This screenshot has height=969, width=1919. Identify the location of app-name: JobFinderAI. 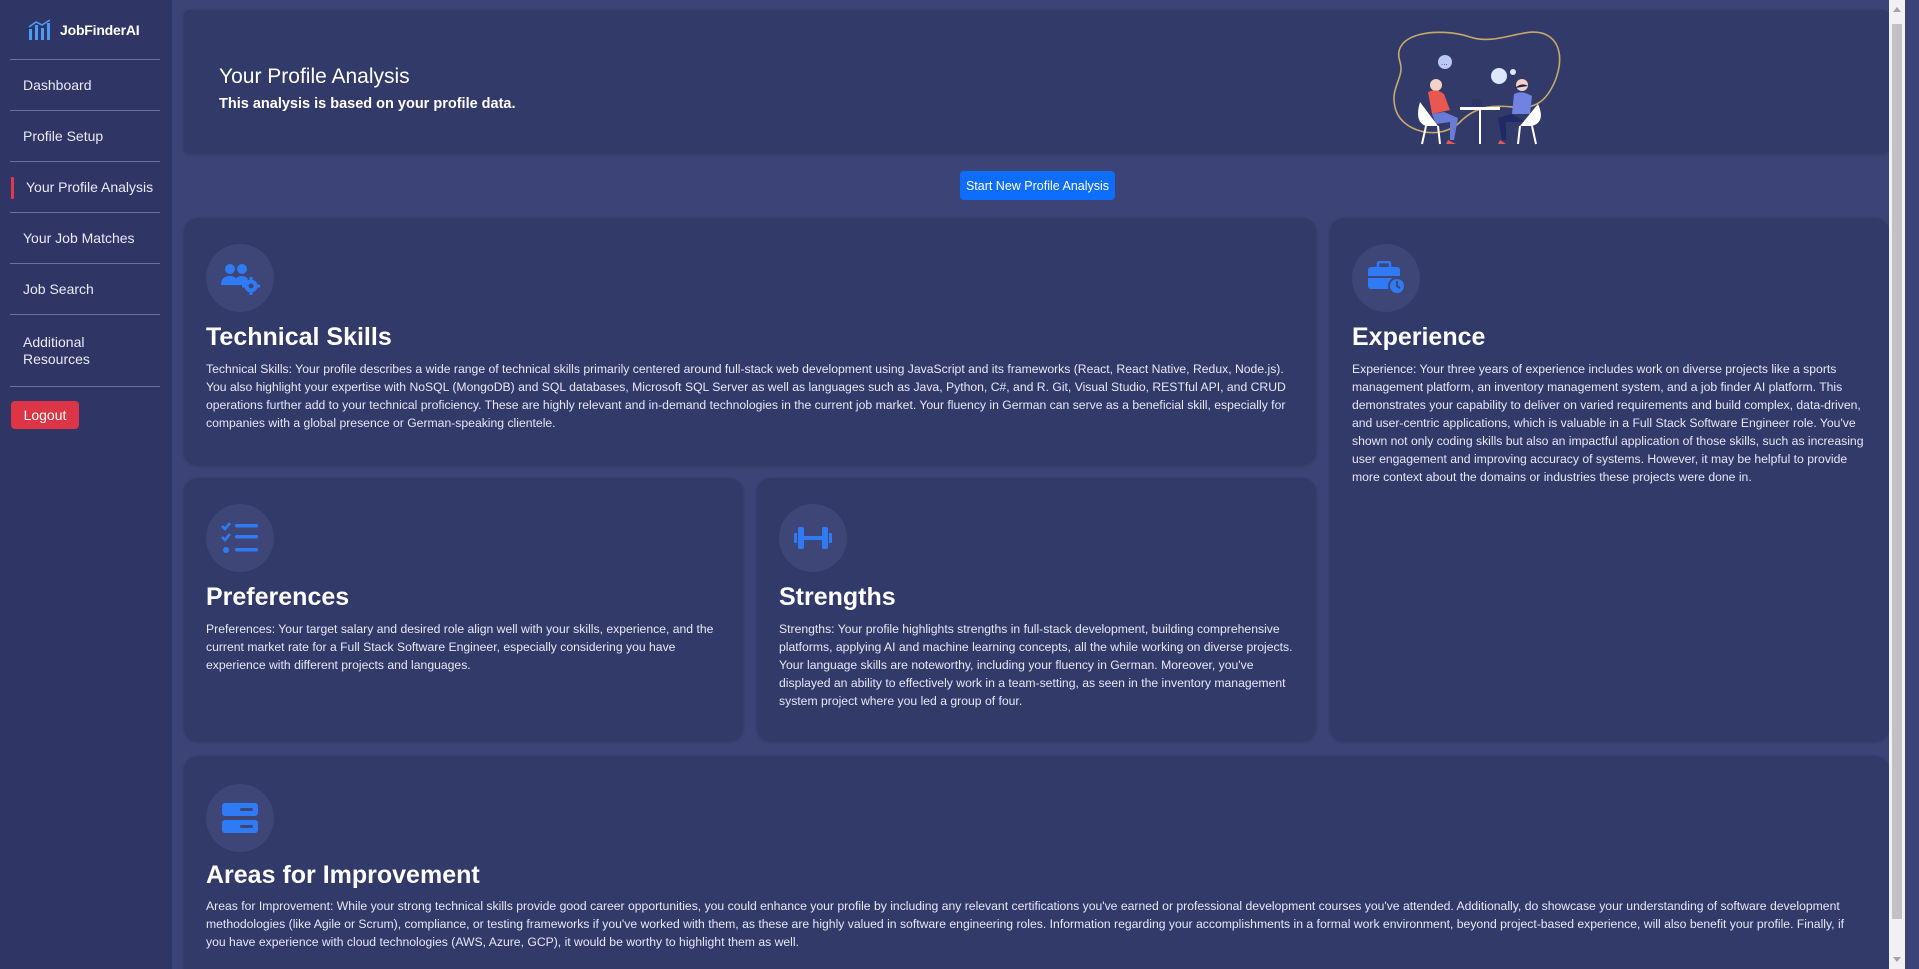
(100, 29).